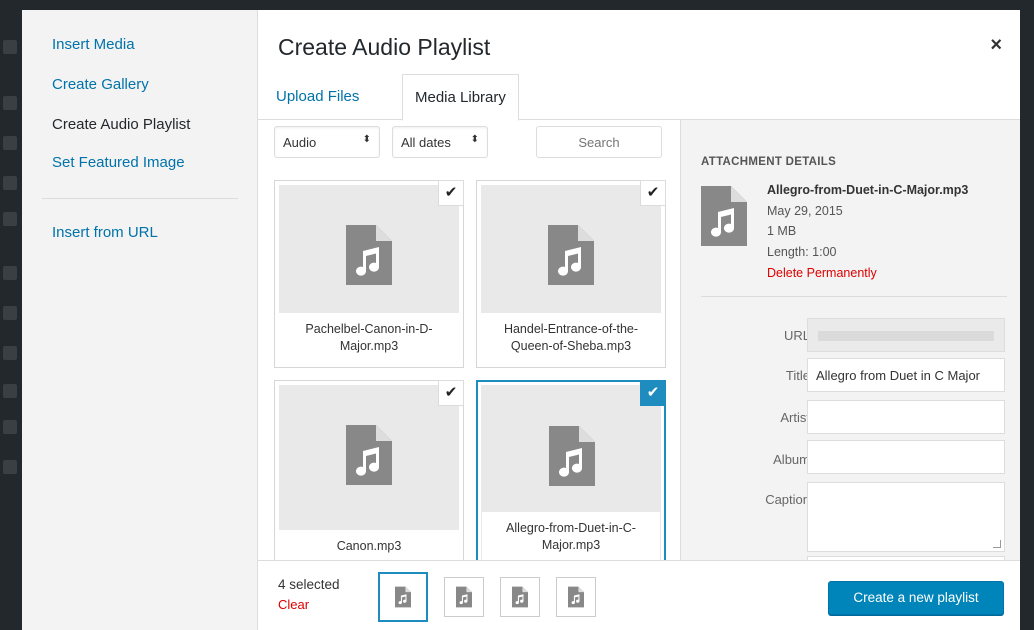  Describe the element at coordinates (105, 232) in the screenshot. I see `menu-item-insert-from-url: Insert from URL` at that location.